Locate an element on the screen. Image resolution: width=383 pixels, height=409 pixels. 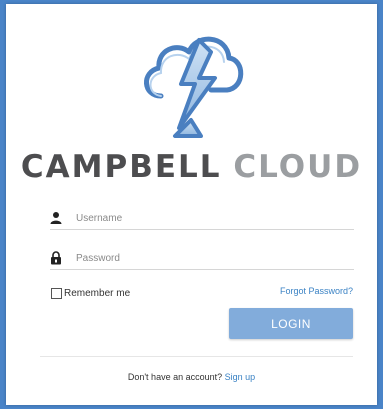
password-input is located at coordinates (211, 258).